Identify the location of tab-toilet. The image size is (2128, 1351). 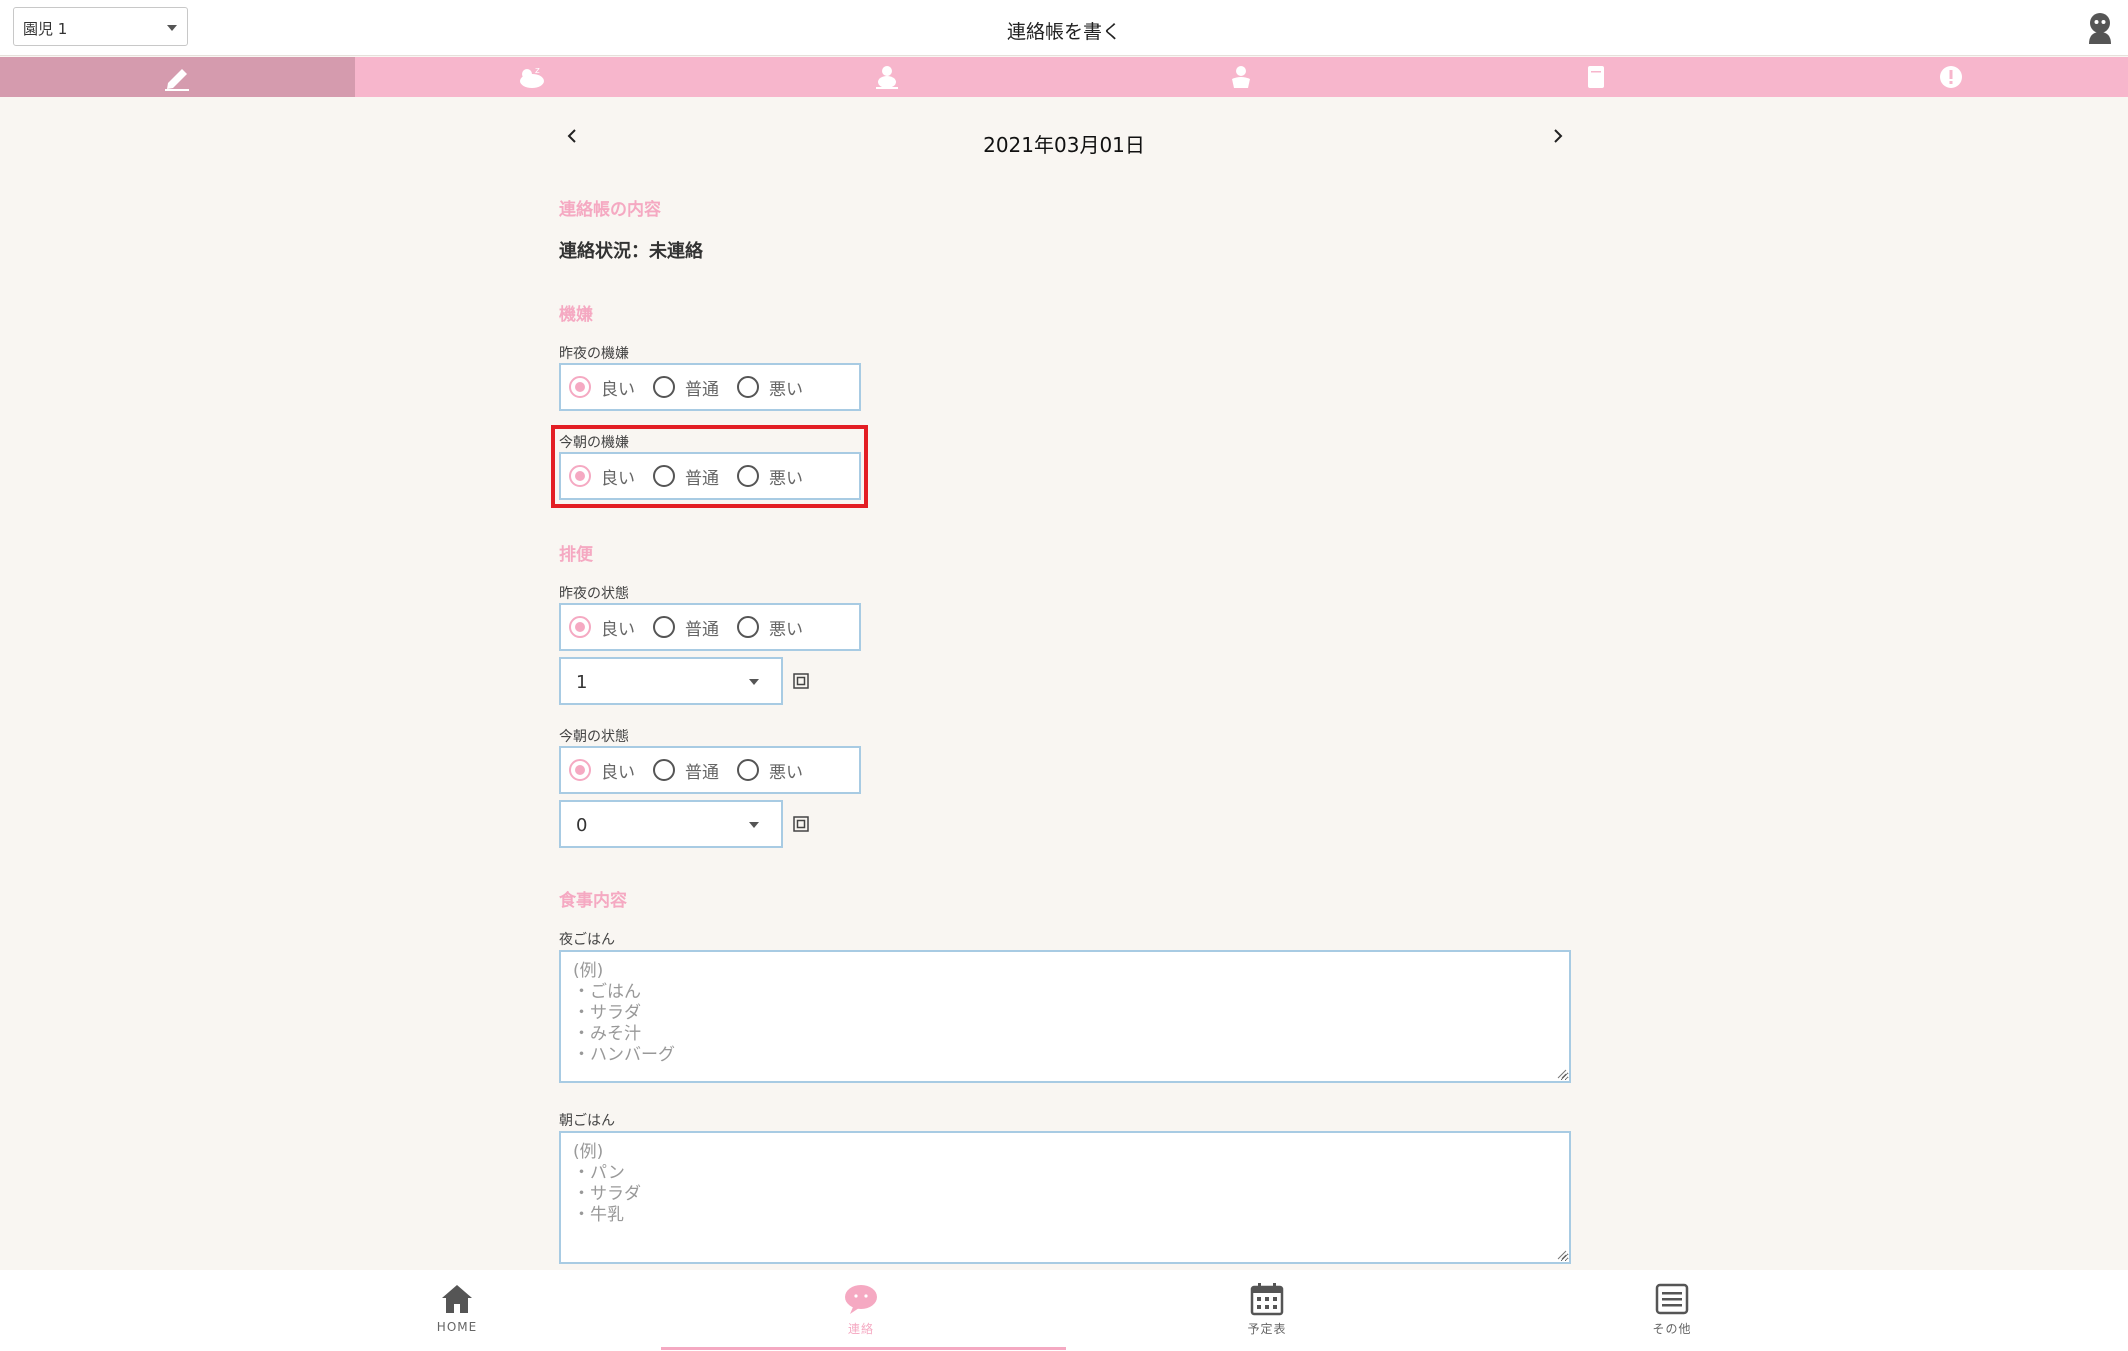
(1241, 77).